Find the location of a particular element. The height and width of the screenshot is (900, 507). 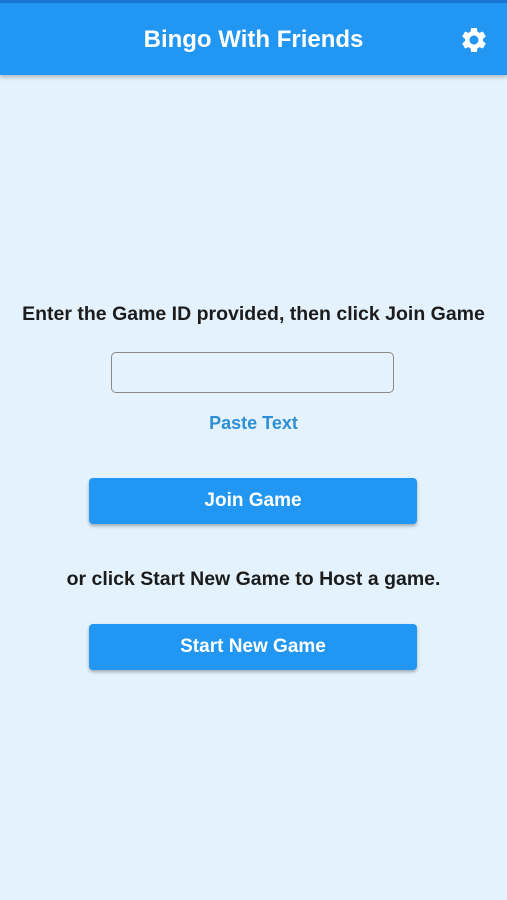

game-id-input is located at coordinates (252, 372).